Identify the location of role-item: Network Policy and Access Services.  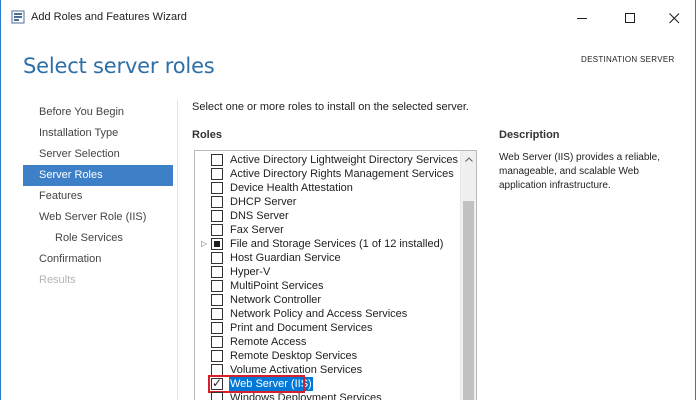
(328, 314).